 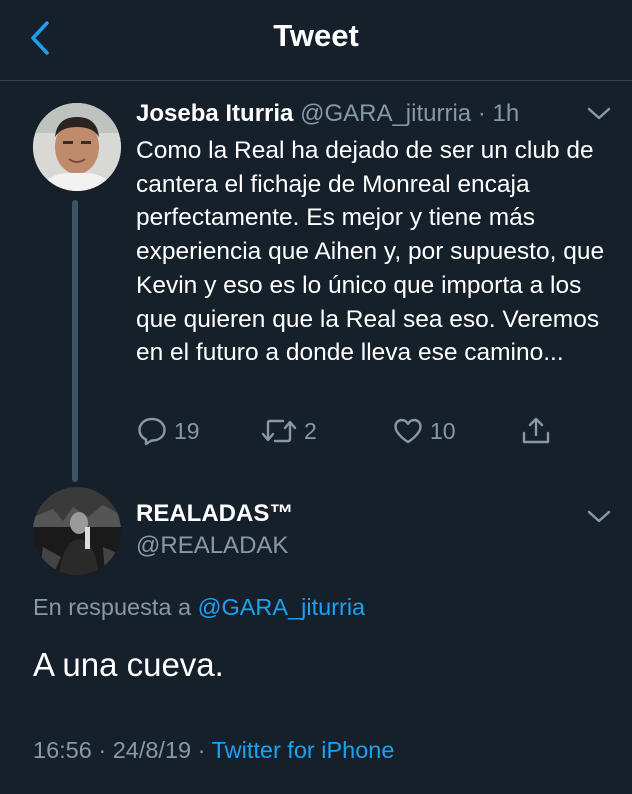 I want to click on reply-to-prefix: En respuesta a, so click(x=112, y=607).